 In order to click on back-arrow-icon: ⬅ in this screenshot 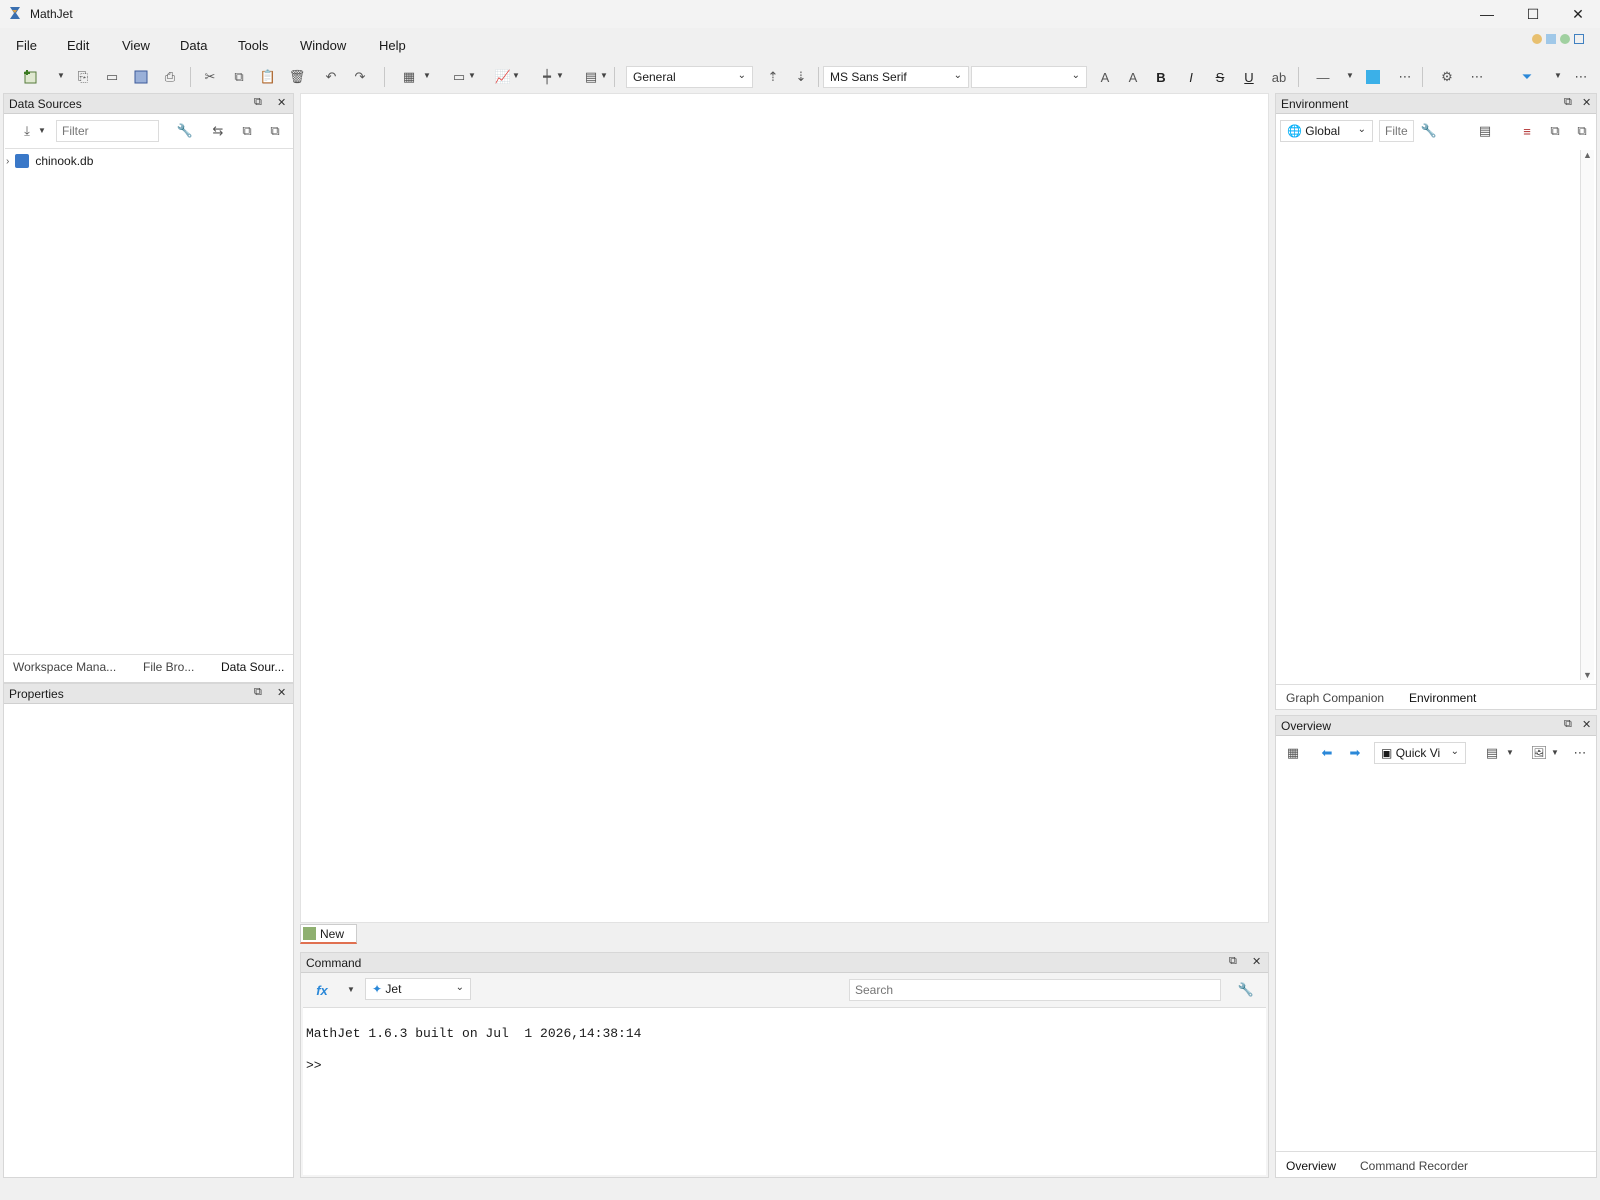, I will do `click(1327, 753)`.